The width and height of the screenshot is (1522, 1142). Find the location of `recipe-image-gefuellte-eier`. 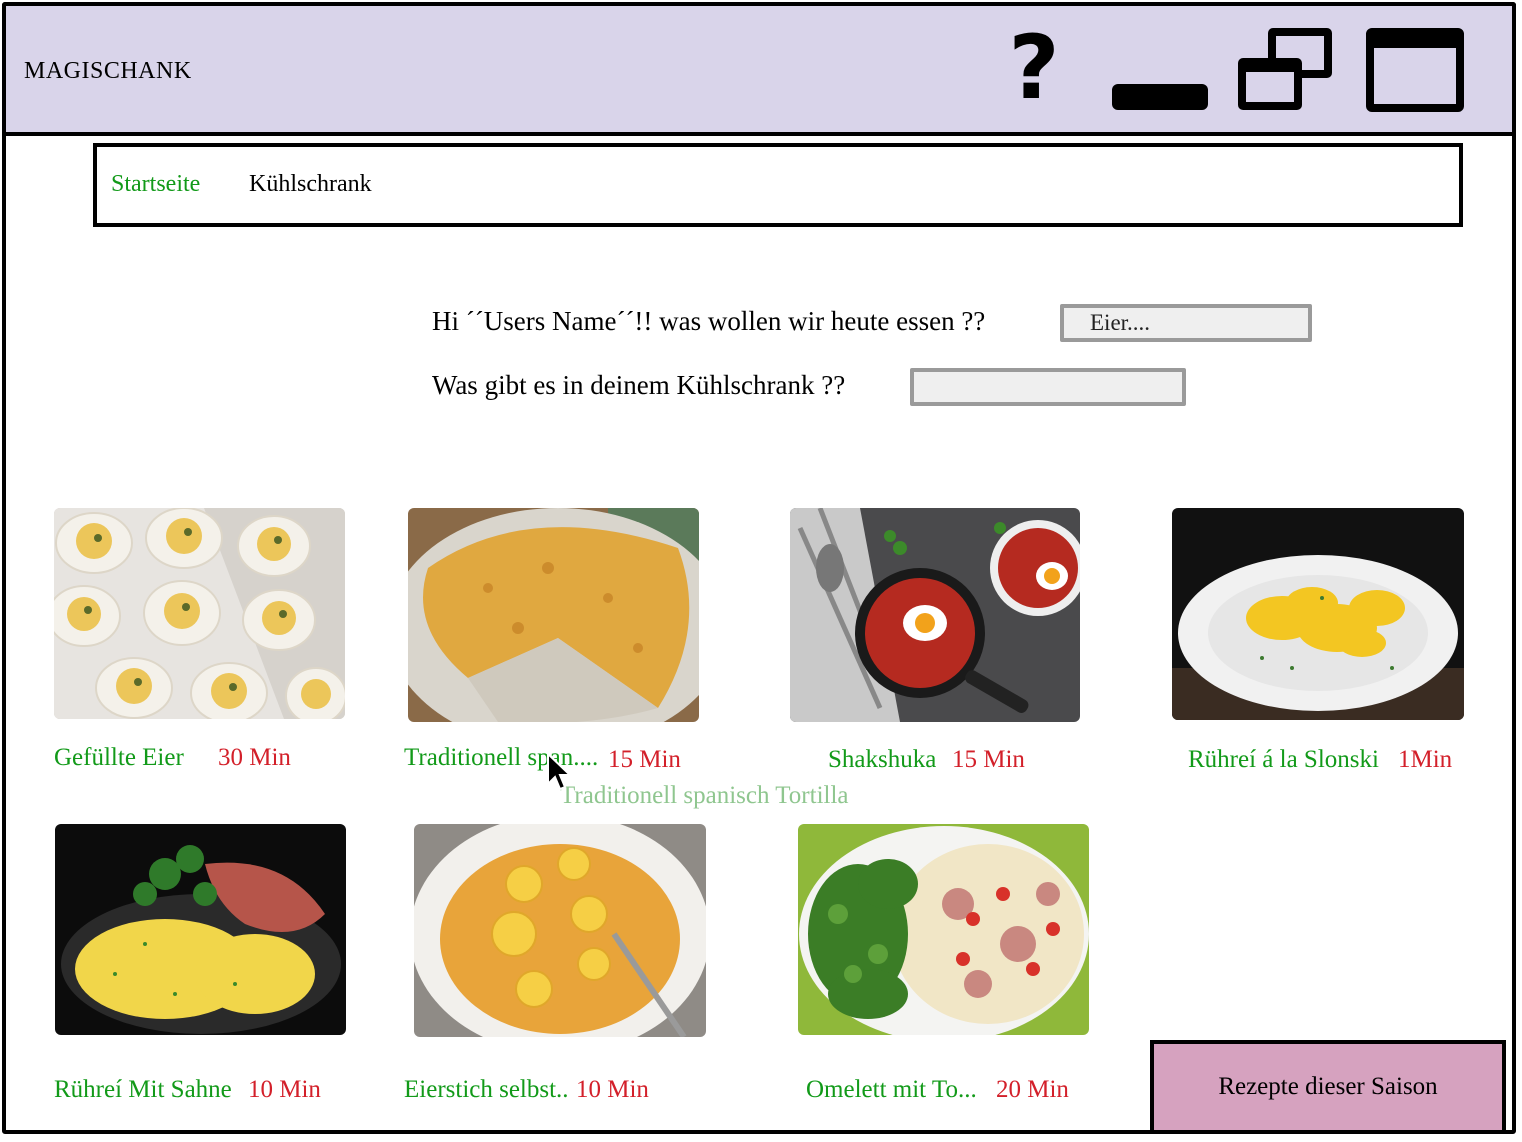

recipe-image-gefuellte-eier is located at coordinates (199, 613).